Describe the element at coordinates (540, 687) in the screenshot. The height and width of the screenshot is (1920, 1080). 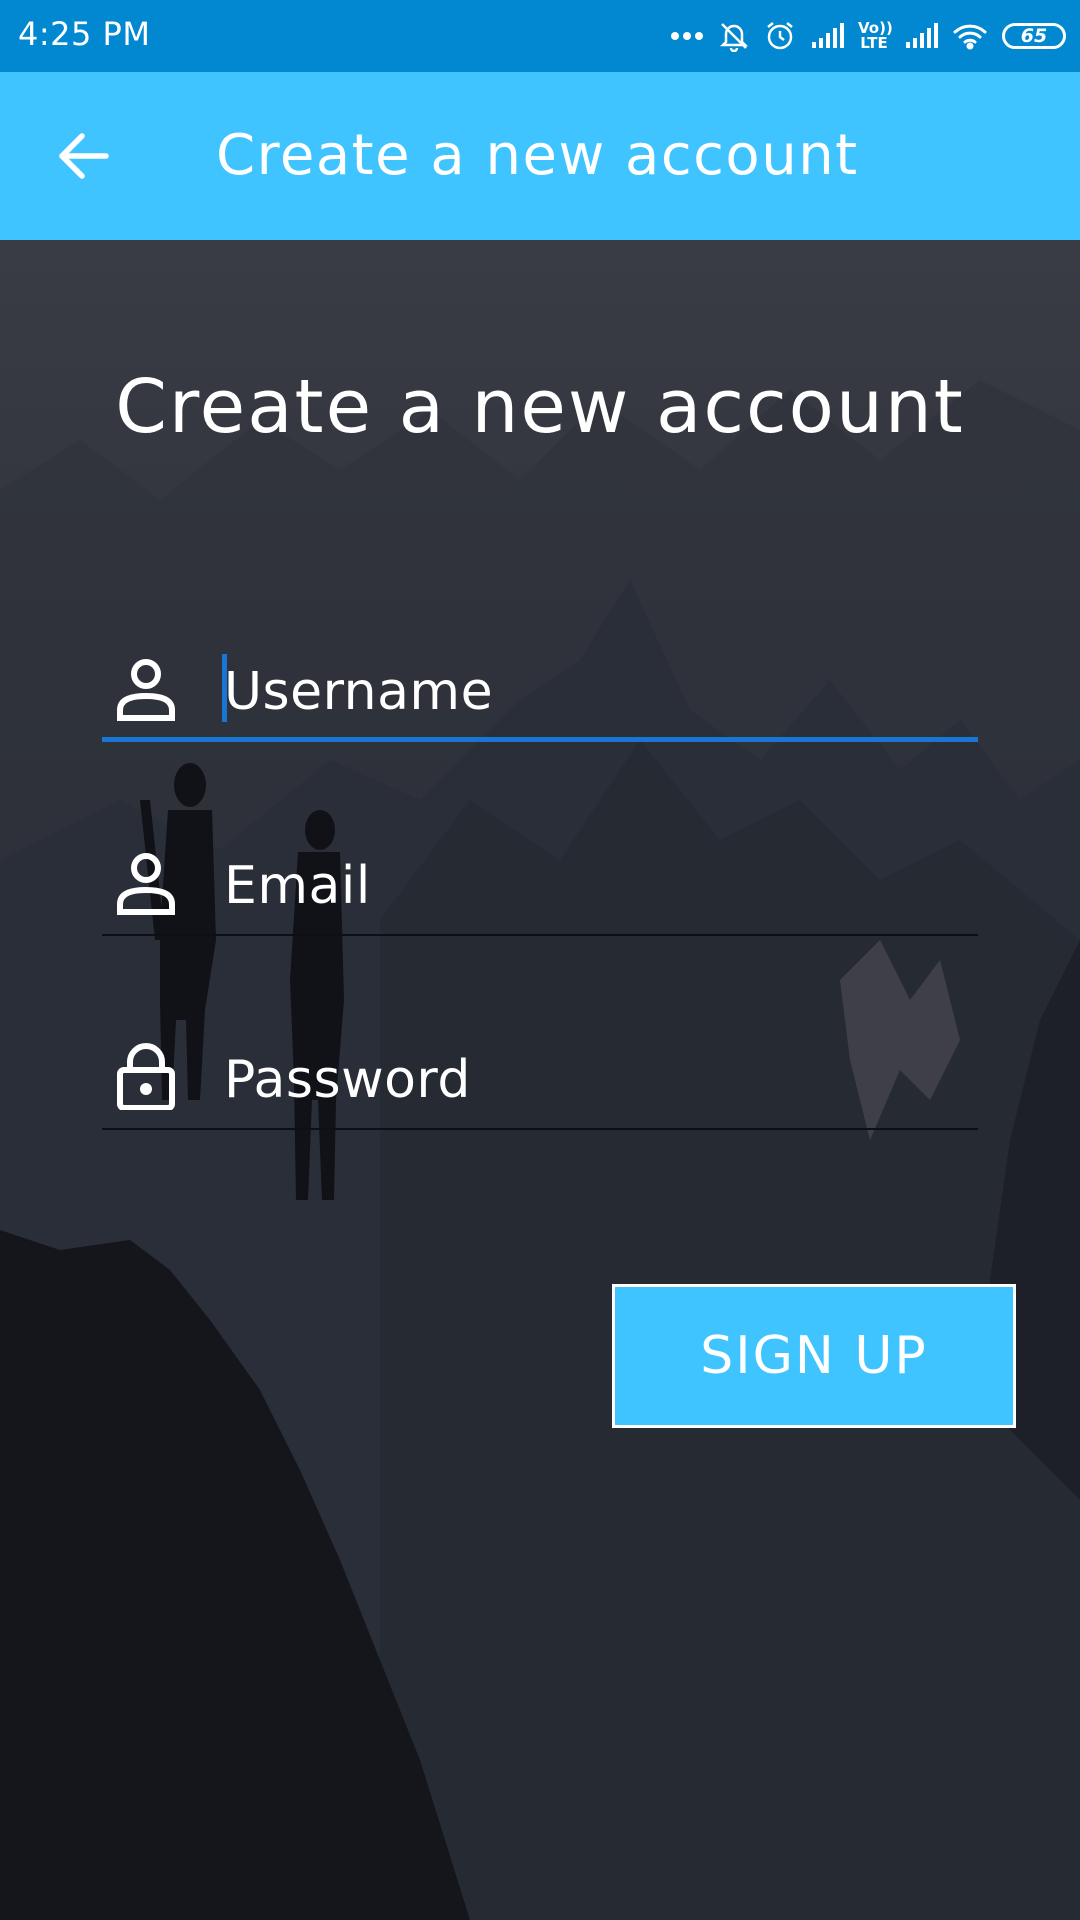
I see `username-field: Username` at that location.